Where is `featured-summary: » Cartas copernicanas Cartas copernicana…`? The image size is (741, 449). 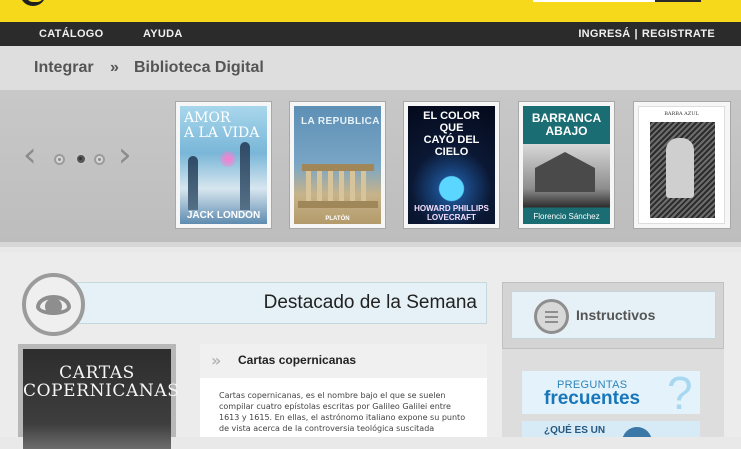
featured-summary: » Cartas copernicanas Cartas copernicana… is located at coordinates (343, 390).